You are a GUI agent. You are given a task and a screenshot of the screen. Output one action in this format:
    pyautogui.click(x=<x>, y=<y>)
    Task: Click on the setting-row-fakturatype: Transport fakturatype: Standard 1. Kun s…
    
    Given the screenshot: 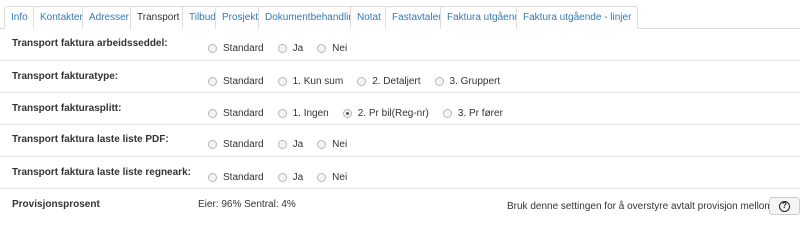 What is the action you would take?
    pyautogui.click(x=400, y=77)
    